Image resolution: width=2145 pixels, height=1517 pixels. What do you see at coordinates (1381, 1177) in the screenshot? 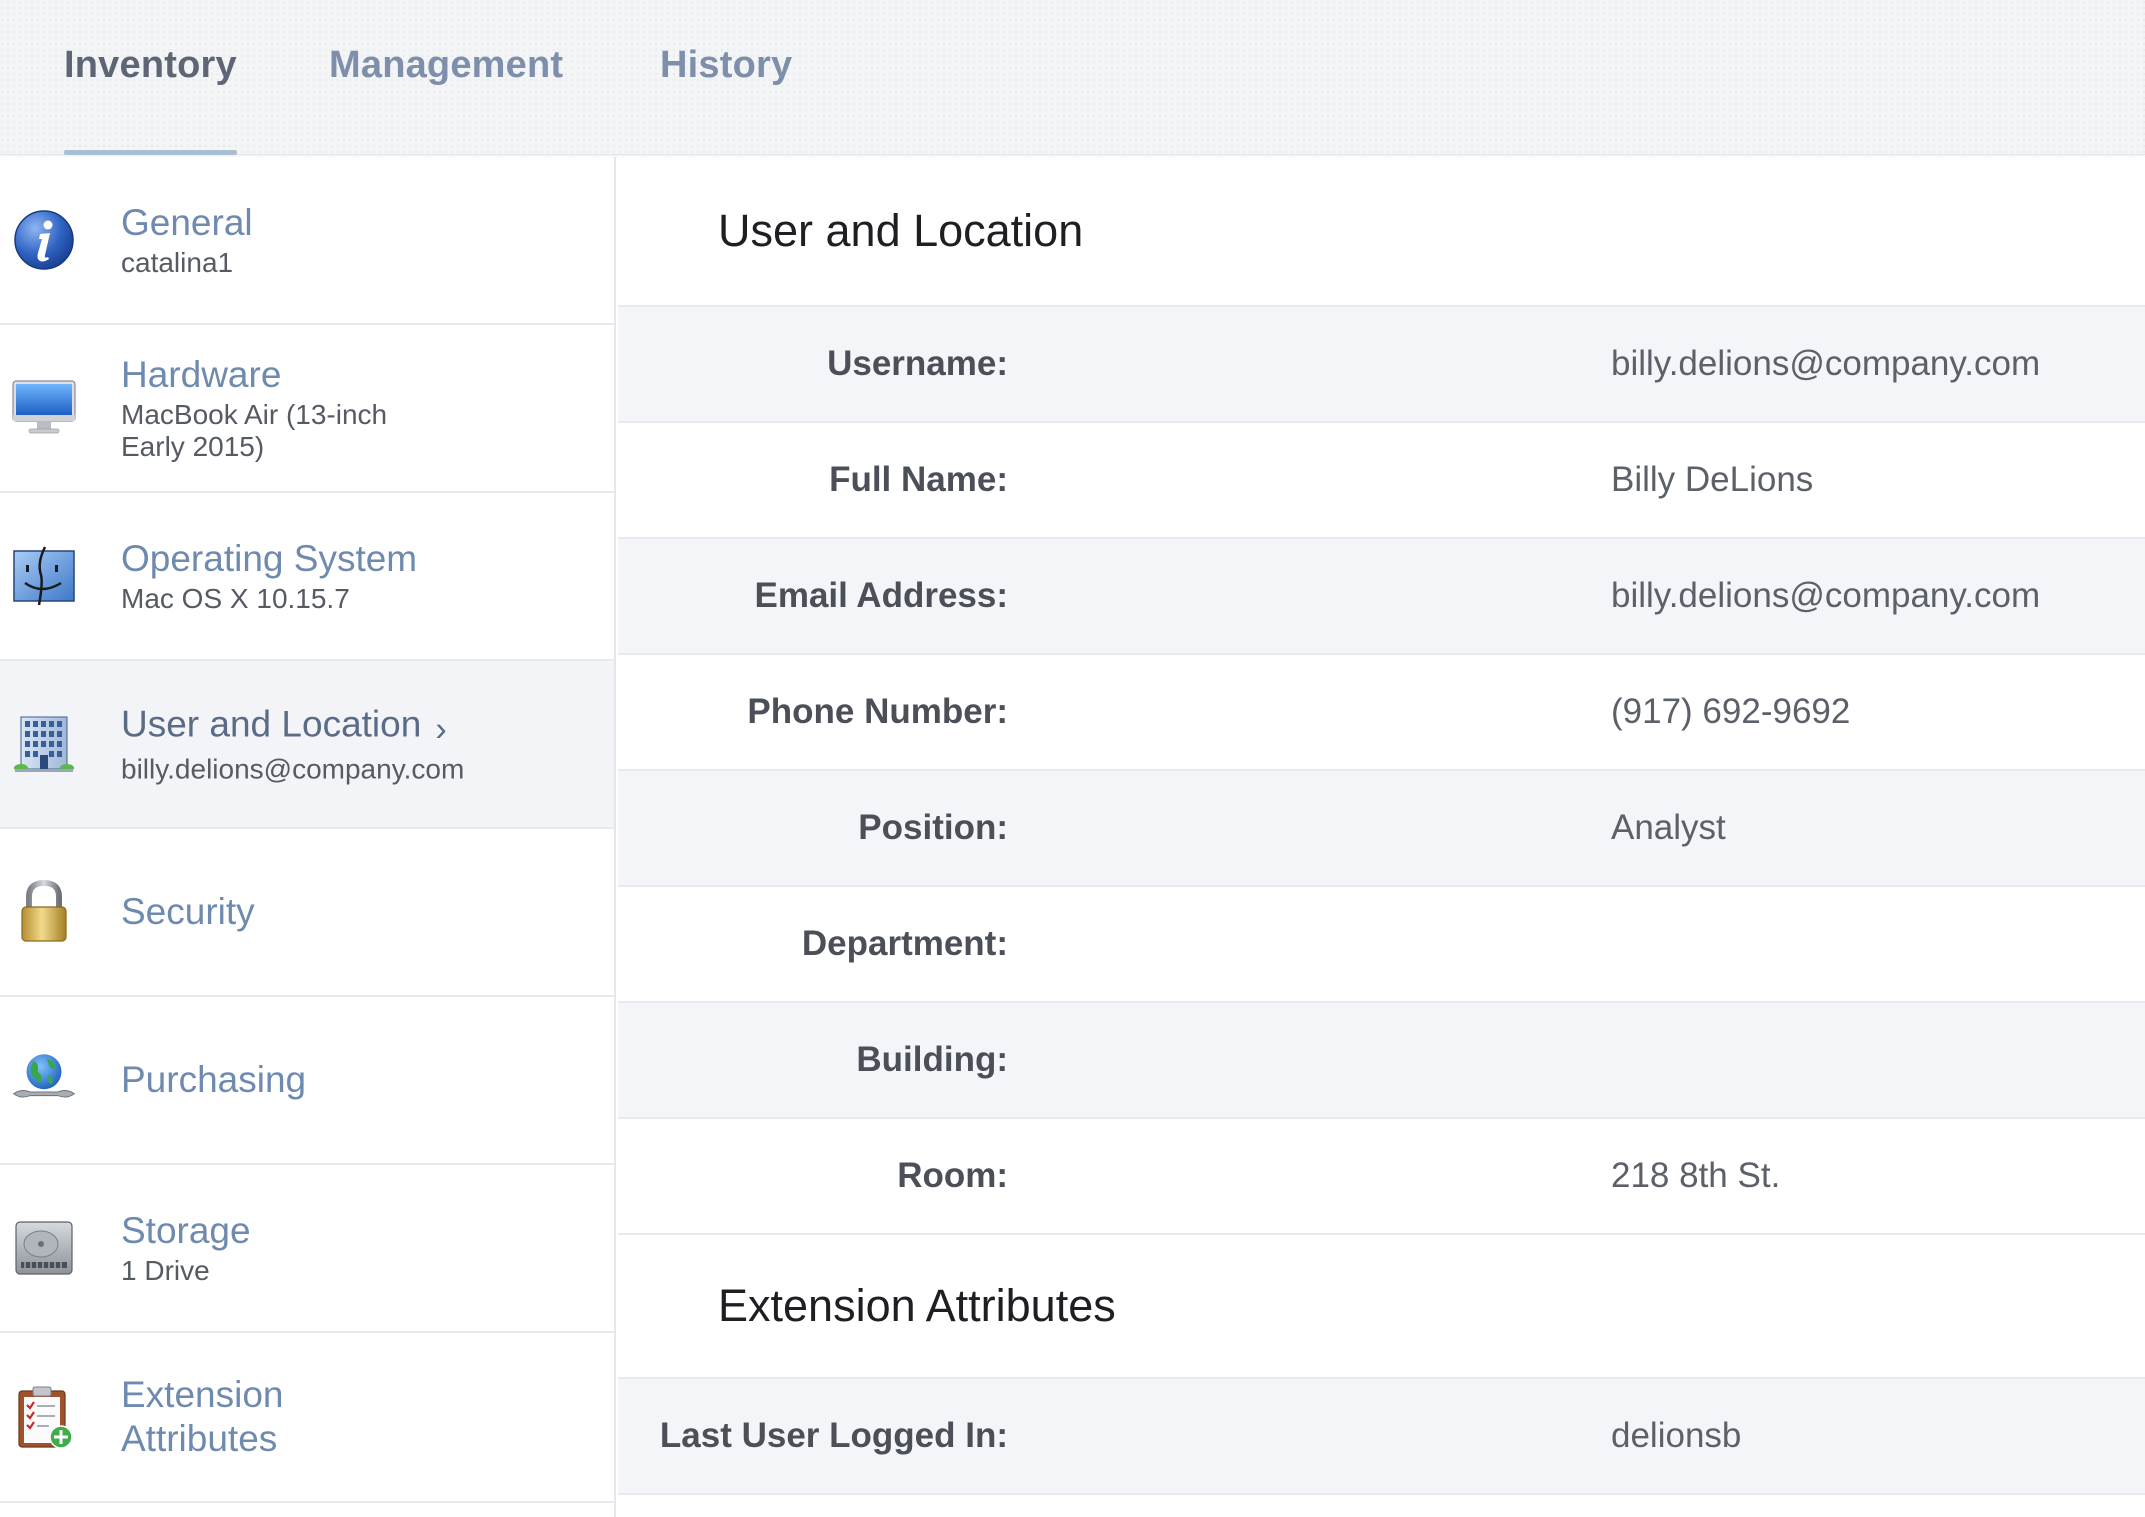
I see `field-row-room: Room: 218 8th St.` at bounding box center [1381, 1177].